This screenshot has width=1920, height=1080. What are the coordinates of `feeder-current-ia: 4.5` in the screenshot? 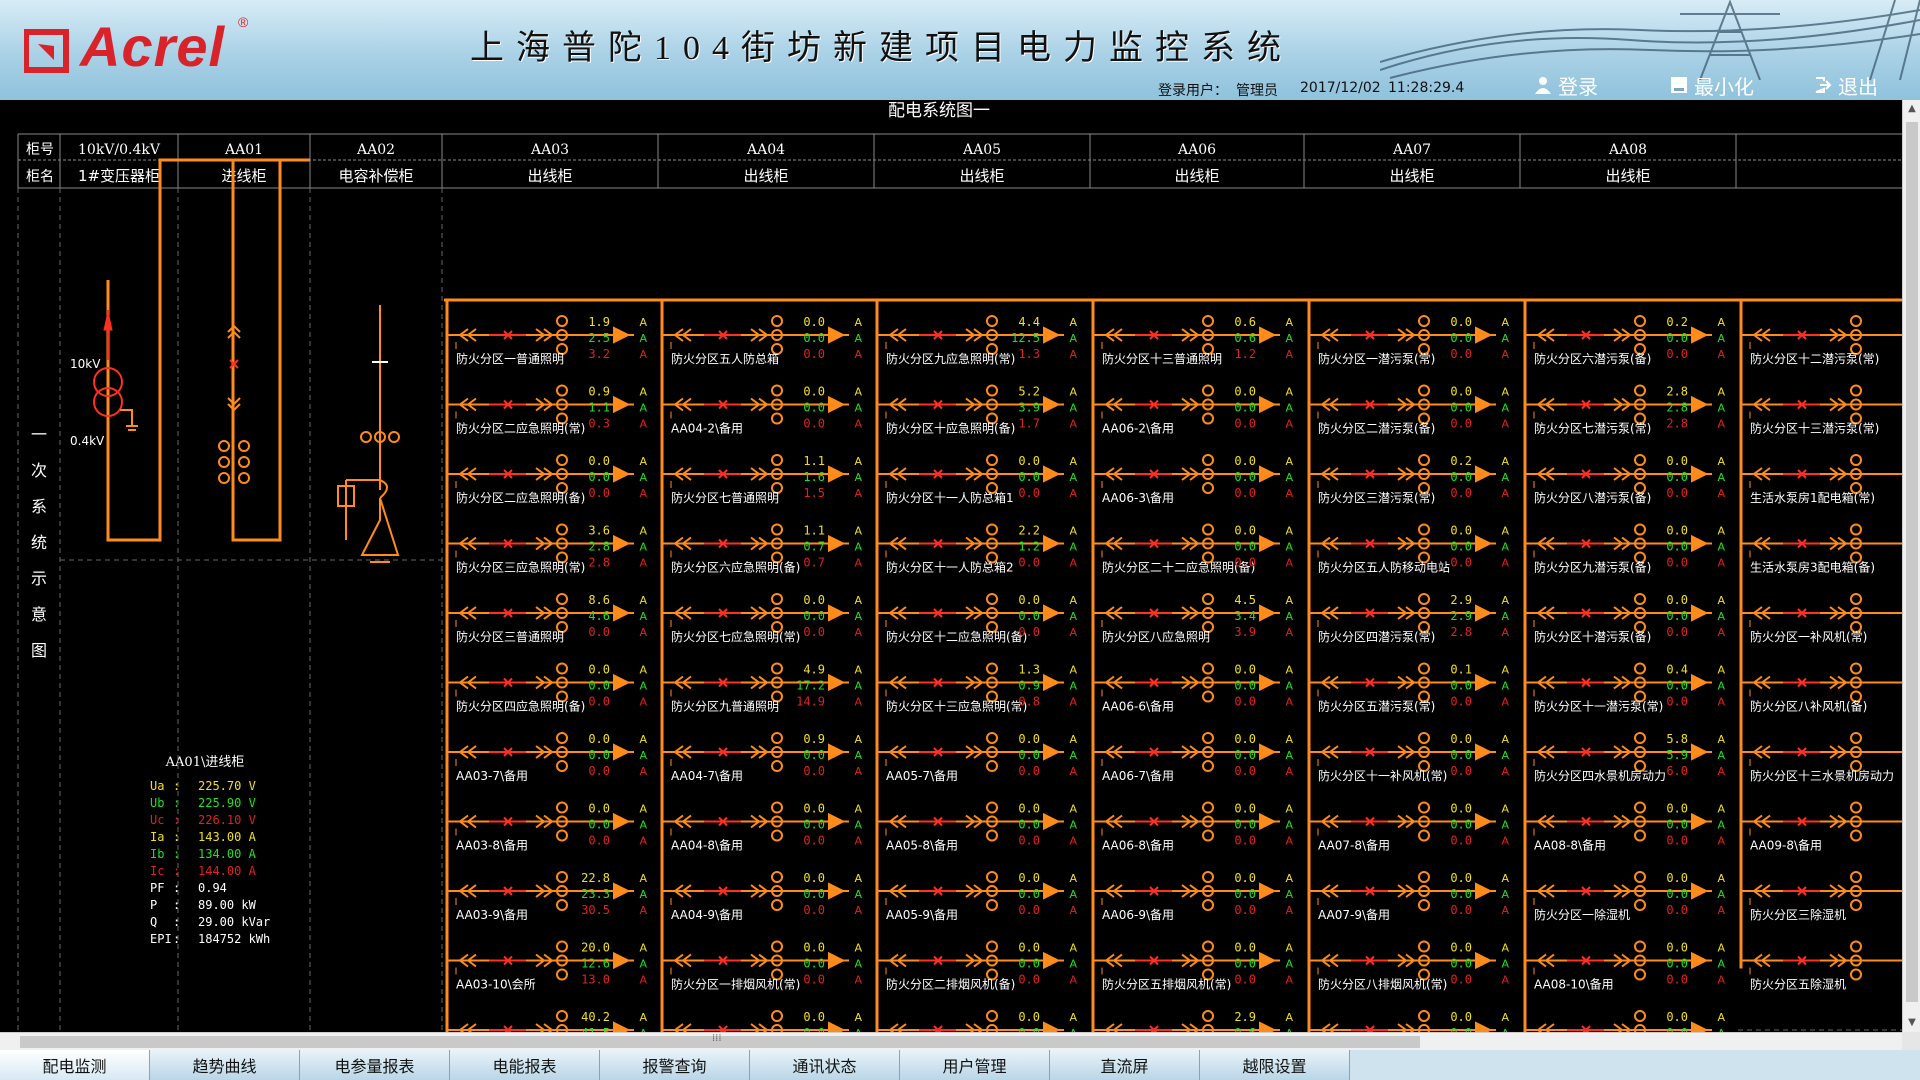 It's located at (1245, 600).